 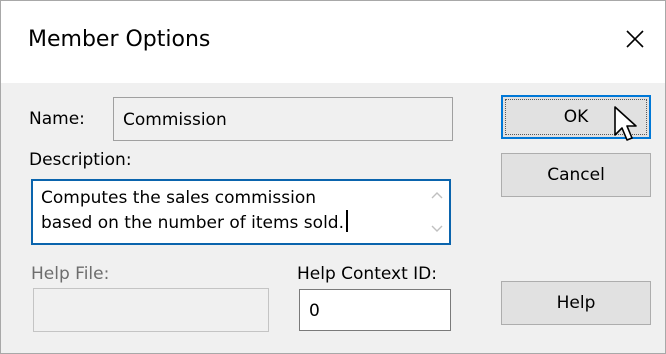 I want to click on scroll-up-arrow-icon, so click(x=437, y=195).